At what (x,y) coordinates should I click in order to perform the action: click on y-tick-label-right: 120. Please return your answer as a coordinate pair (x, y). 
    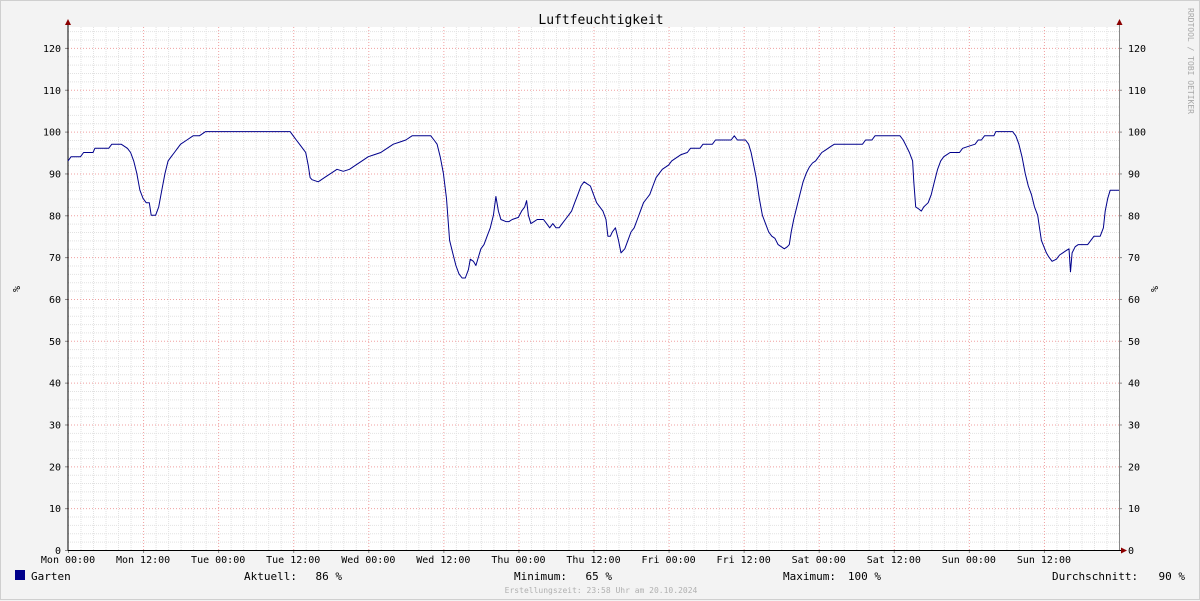
    Looking at the image, I should click on (1137, 49).